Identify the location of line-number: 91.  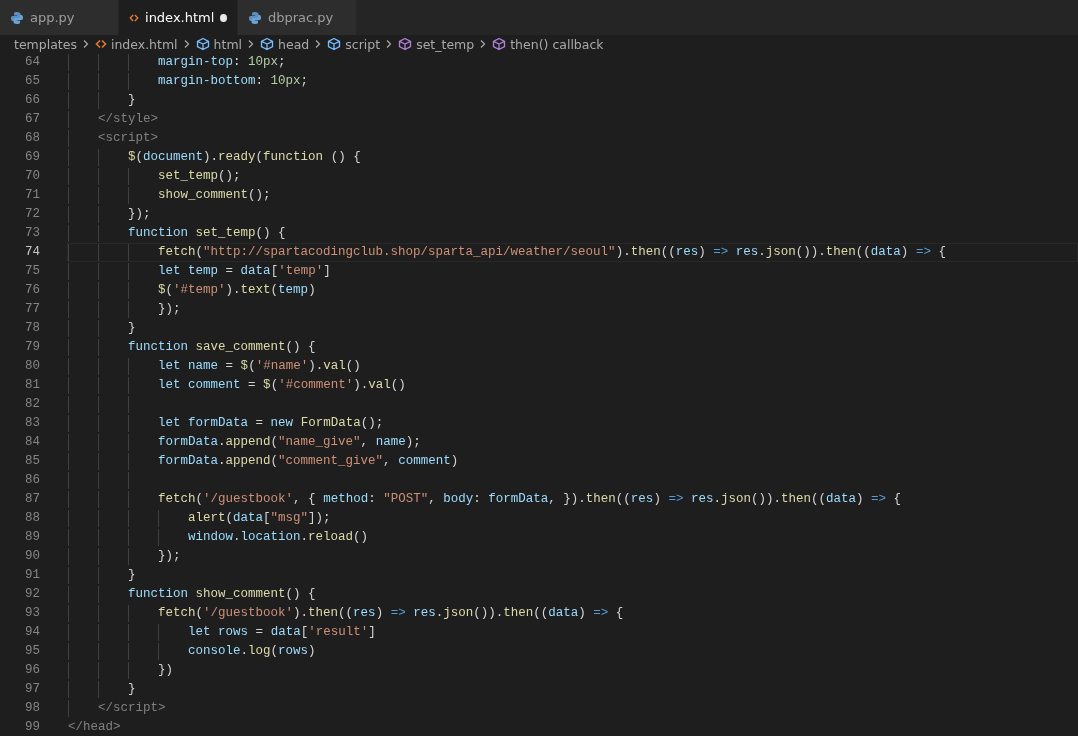
(32, 575).